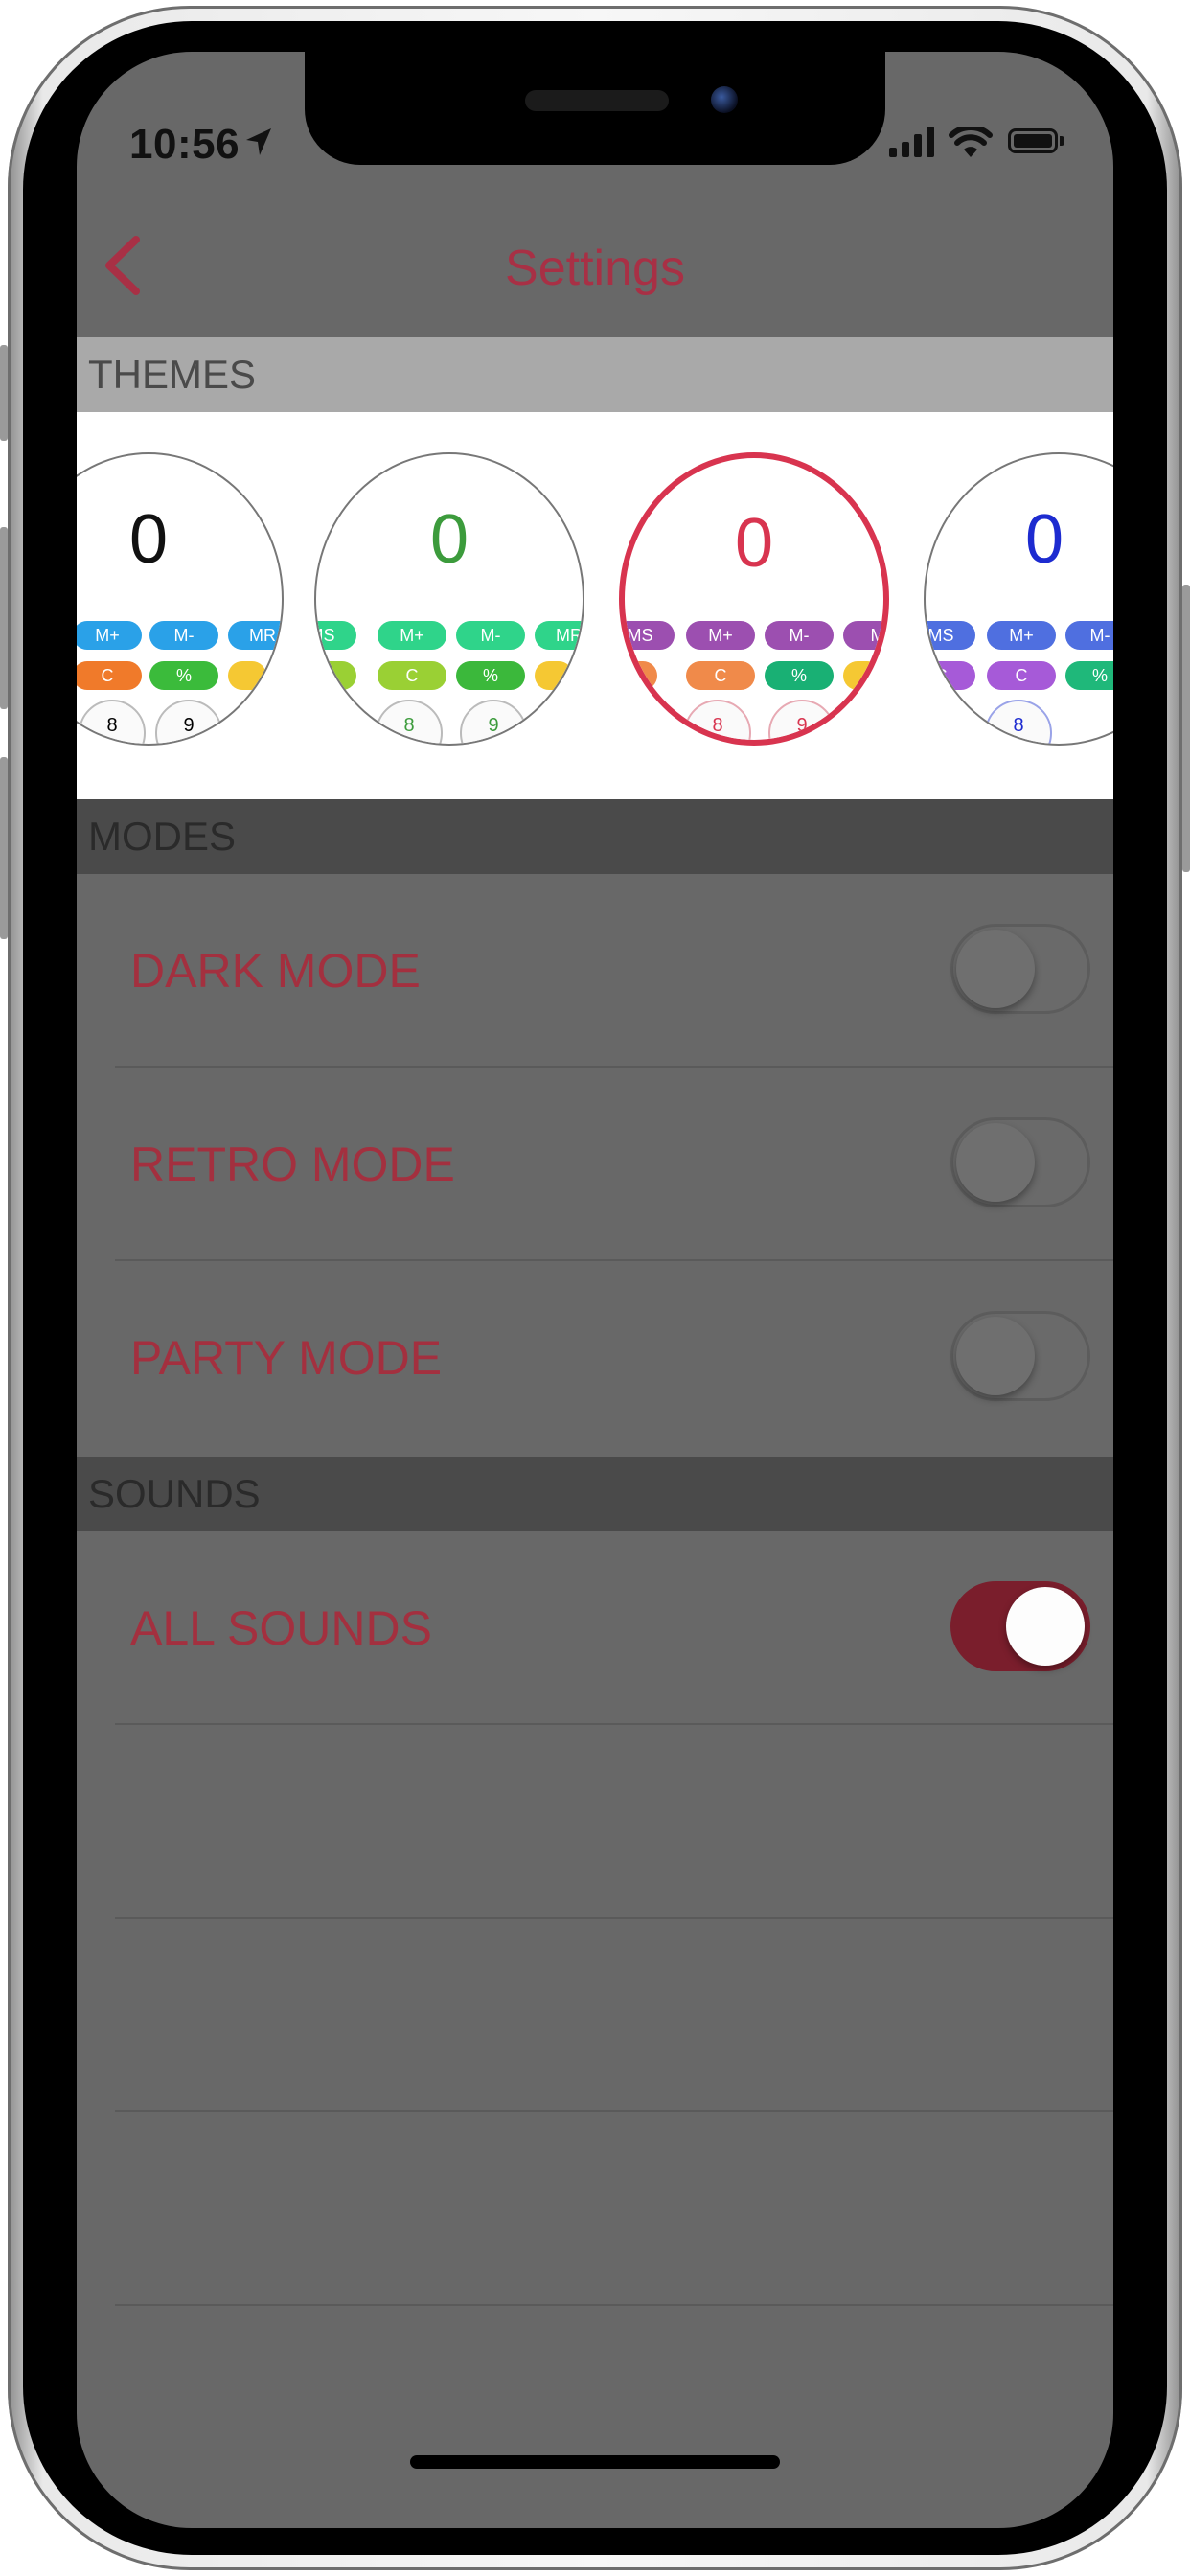  I want to click on section-header-modes: MODES, so click(595, 836).